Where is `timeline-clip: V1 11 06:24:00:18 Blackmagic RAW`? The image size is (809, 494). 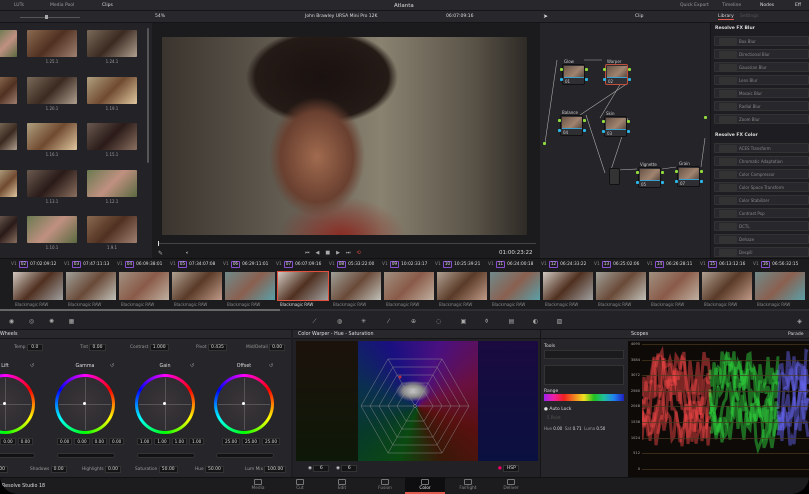 timeline-clip: V1 11 06:24:00:18 Blackmagic RAW is located at coordinates (514, 284).